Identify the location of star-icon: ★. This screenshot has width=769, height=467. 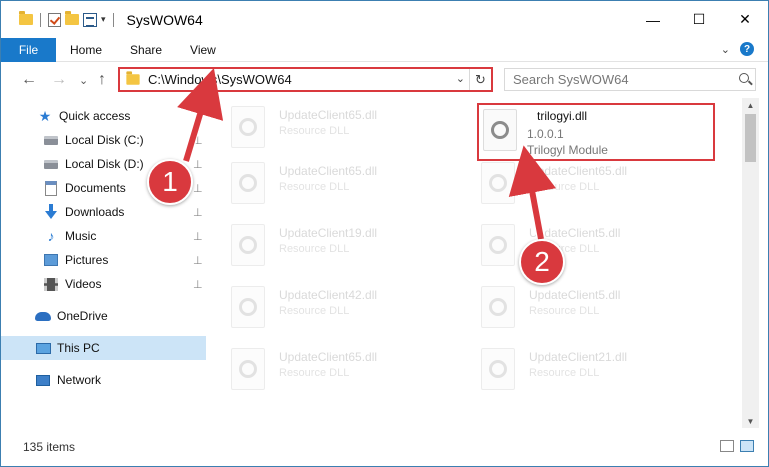
(45, 115).